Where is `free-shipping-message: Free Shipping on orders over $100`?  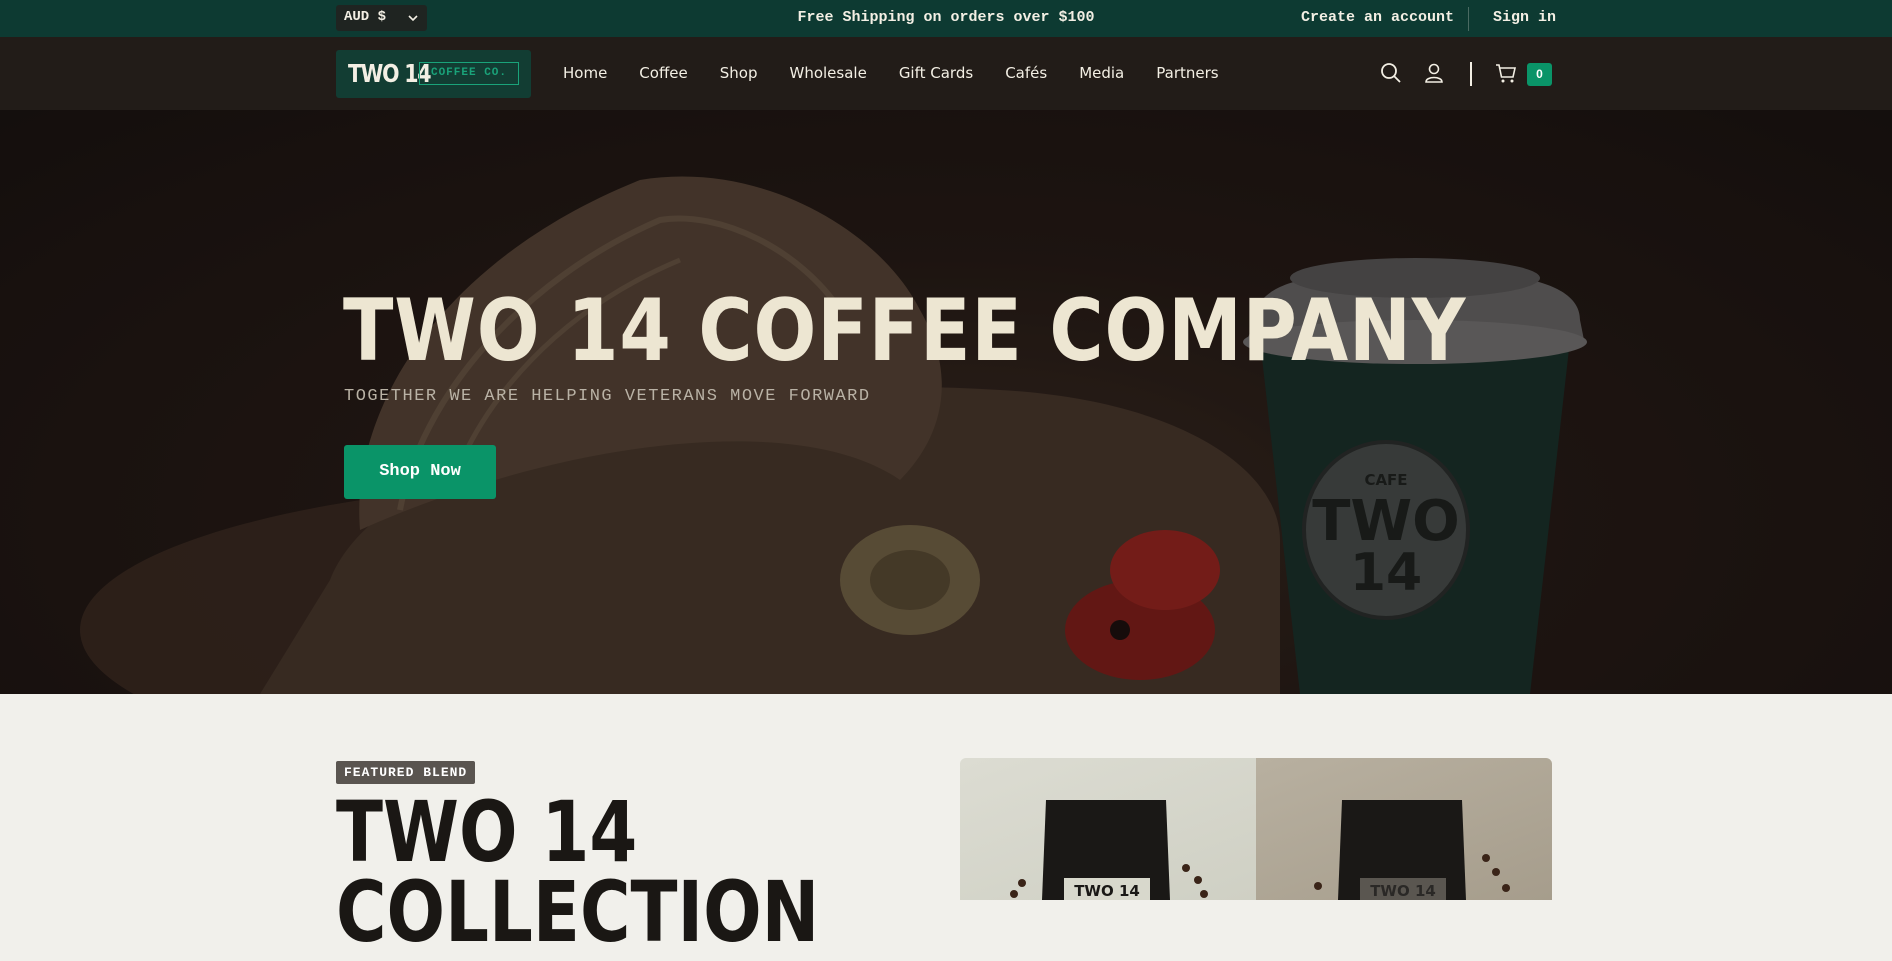 free-shipping-message: Free Shipping on orders over $100 is located at coordinates (946, 17).